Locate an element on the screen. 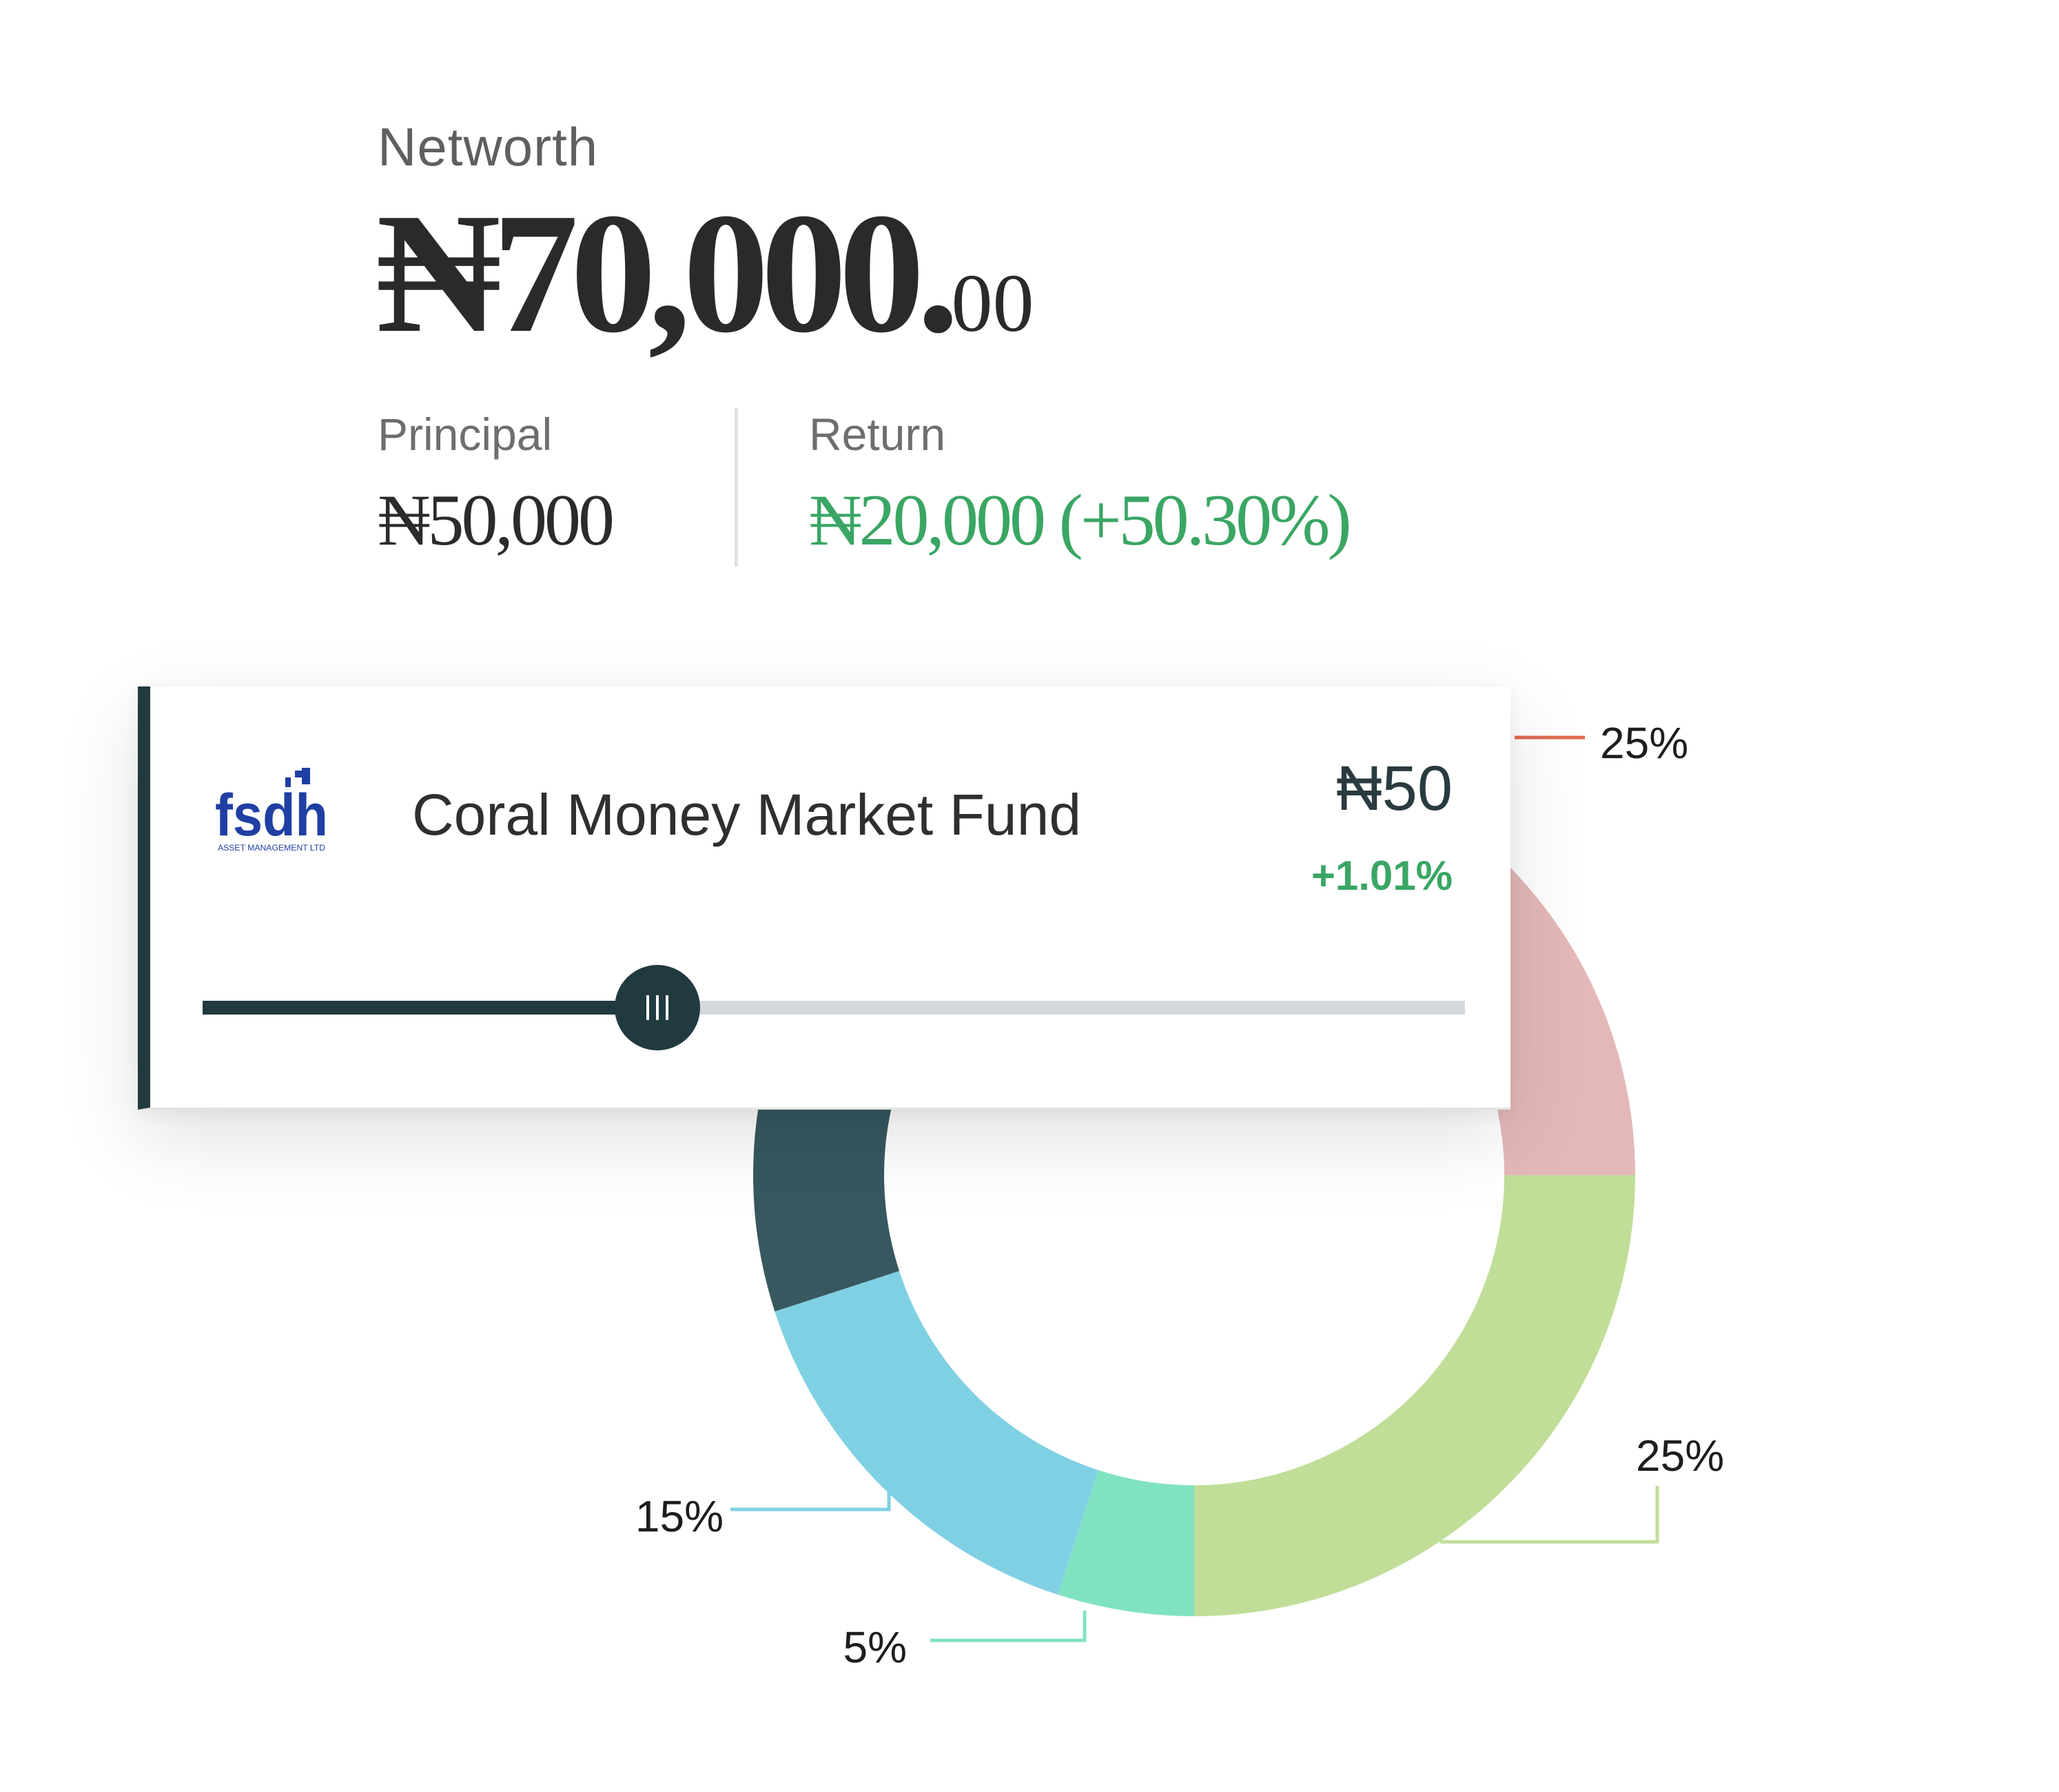  fund-name: Coral Money Market Fund is located at coordinates (747, 814).